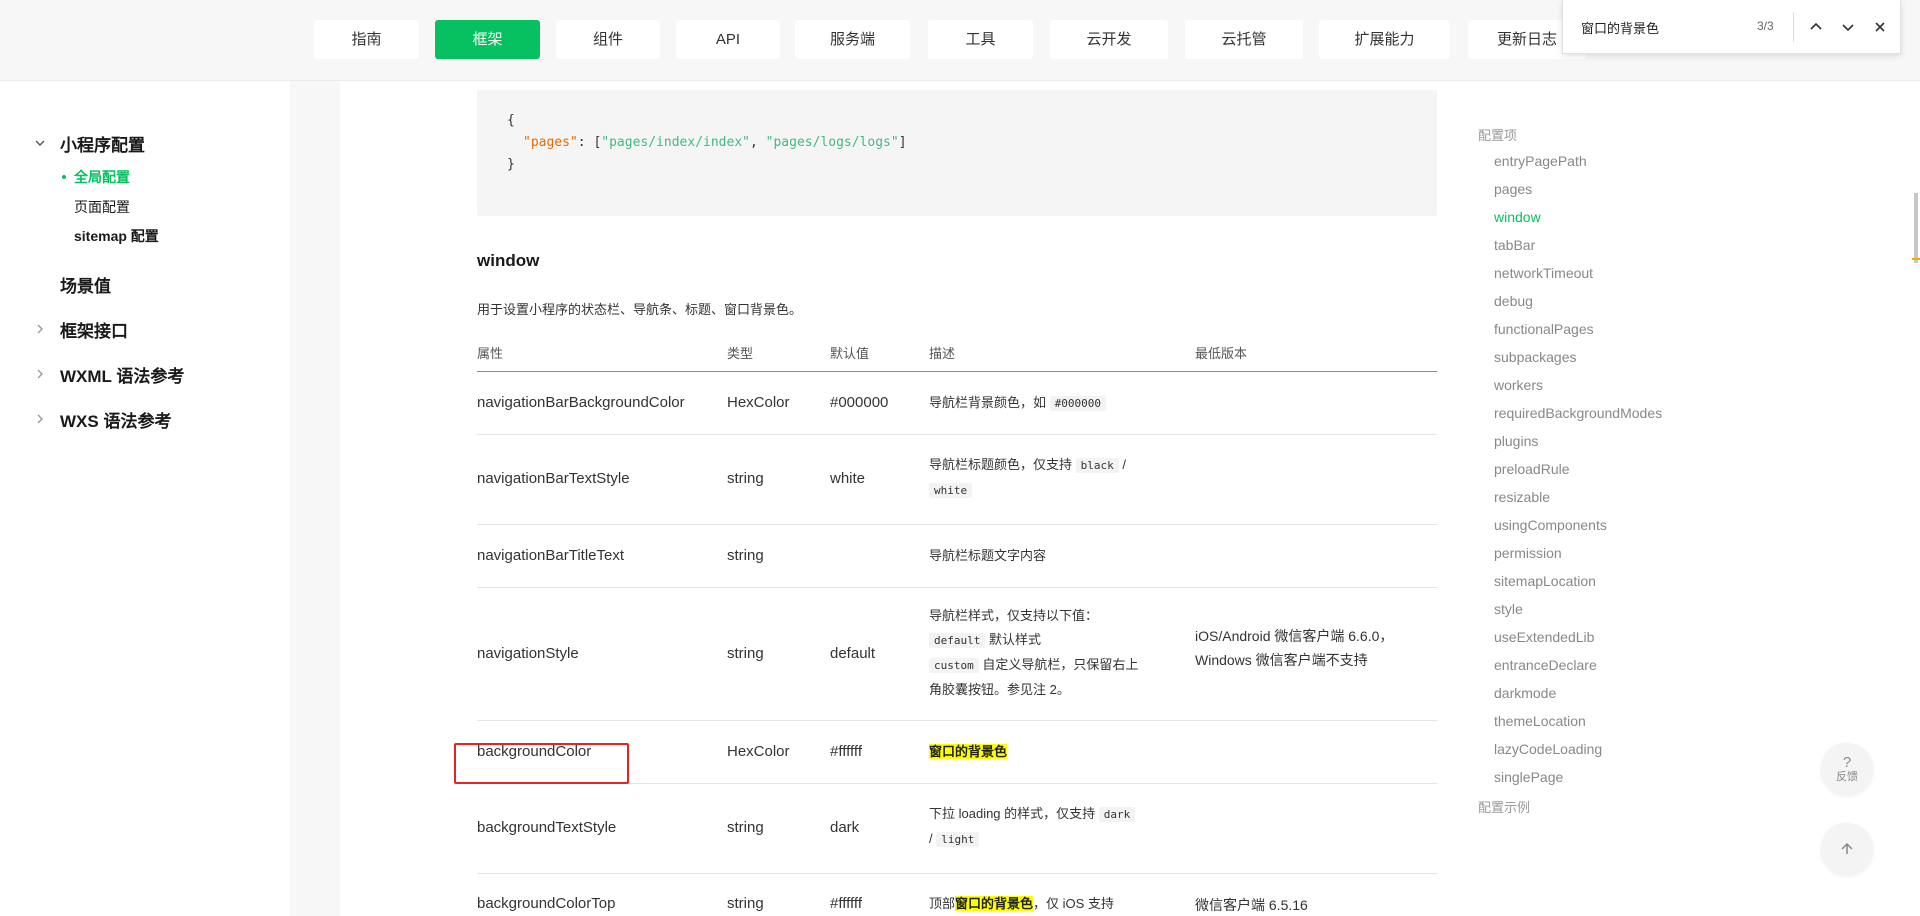 The width and height of the screenshot is (1920, 916). I want to click on tab-framework: 框架, so click(487, 39).